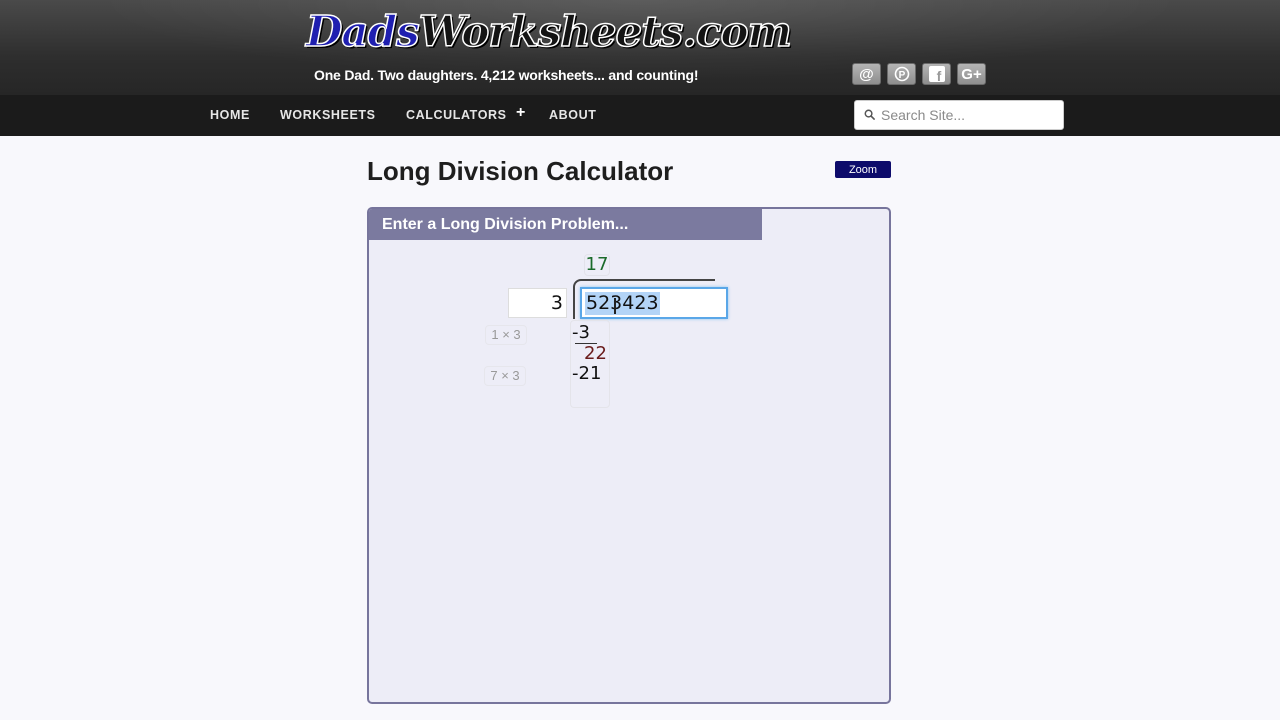 Image resolution: width=1280 pixels, height=720 pixels. Describe the element at coordinates (520, 171) in the screenshot. I see `page-title: Long Division Calculator` at that location.